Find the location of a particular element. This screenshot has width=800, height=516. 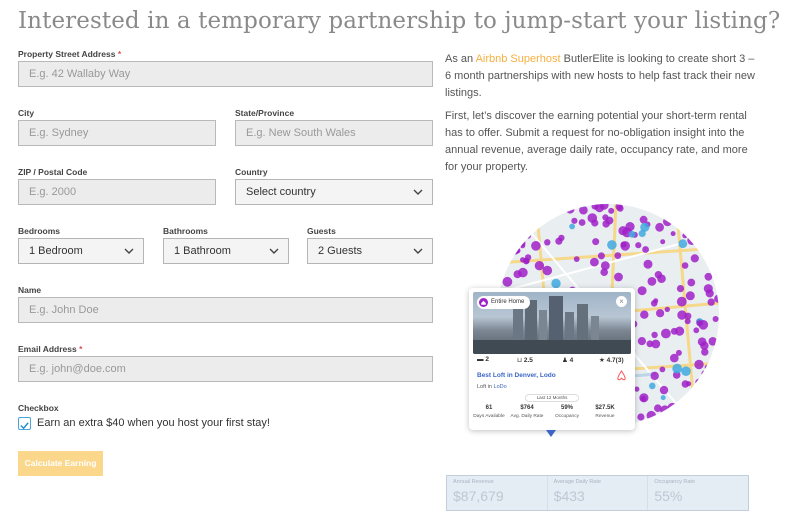

state-input: E.g. New South Wales is located at coordinates (334, 133).